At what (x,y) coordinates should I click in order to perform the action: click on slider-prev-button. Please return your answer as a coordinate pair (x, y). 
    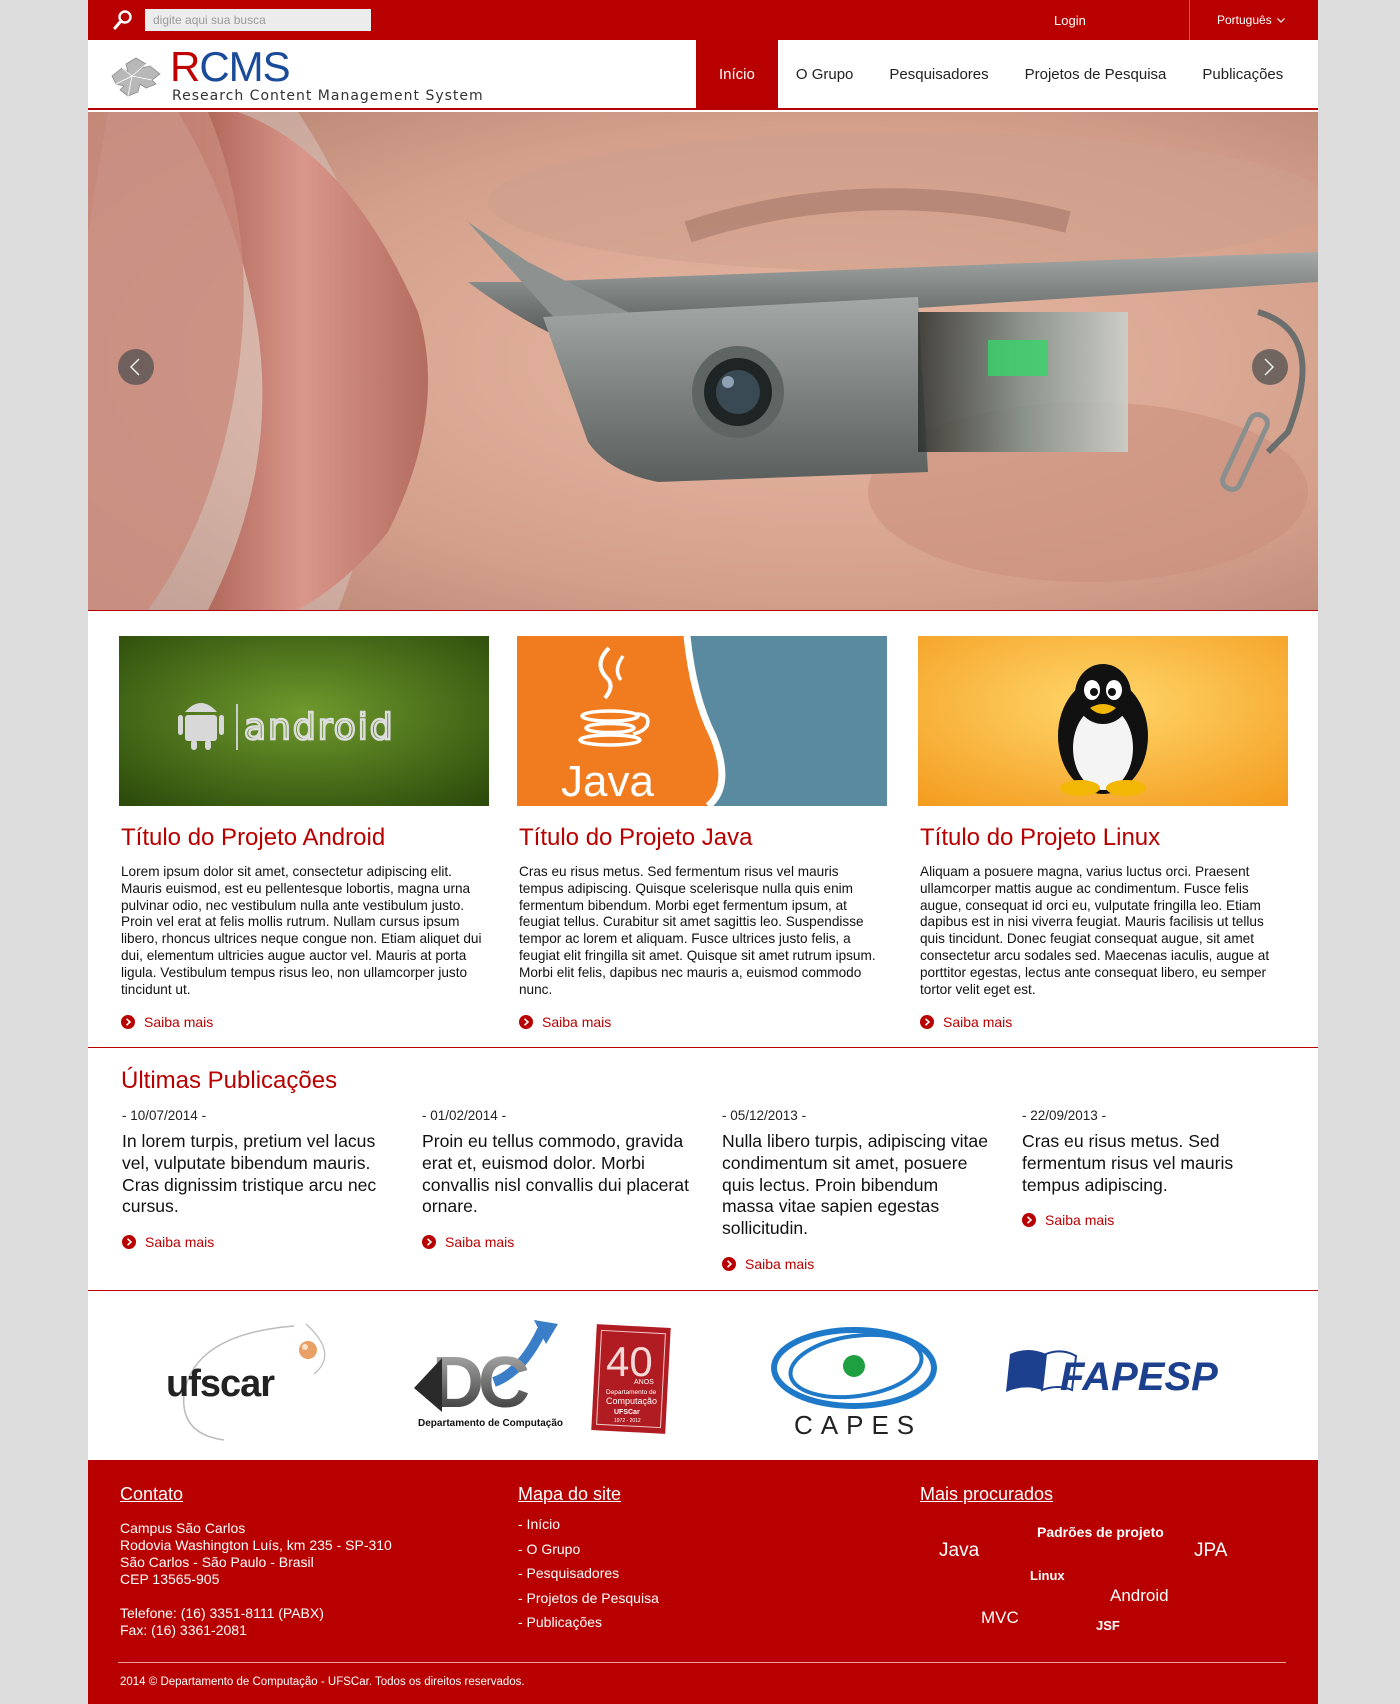
    Looking at the image, I should click on (136, 367).